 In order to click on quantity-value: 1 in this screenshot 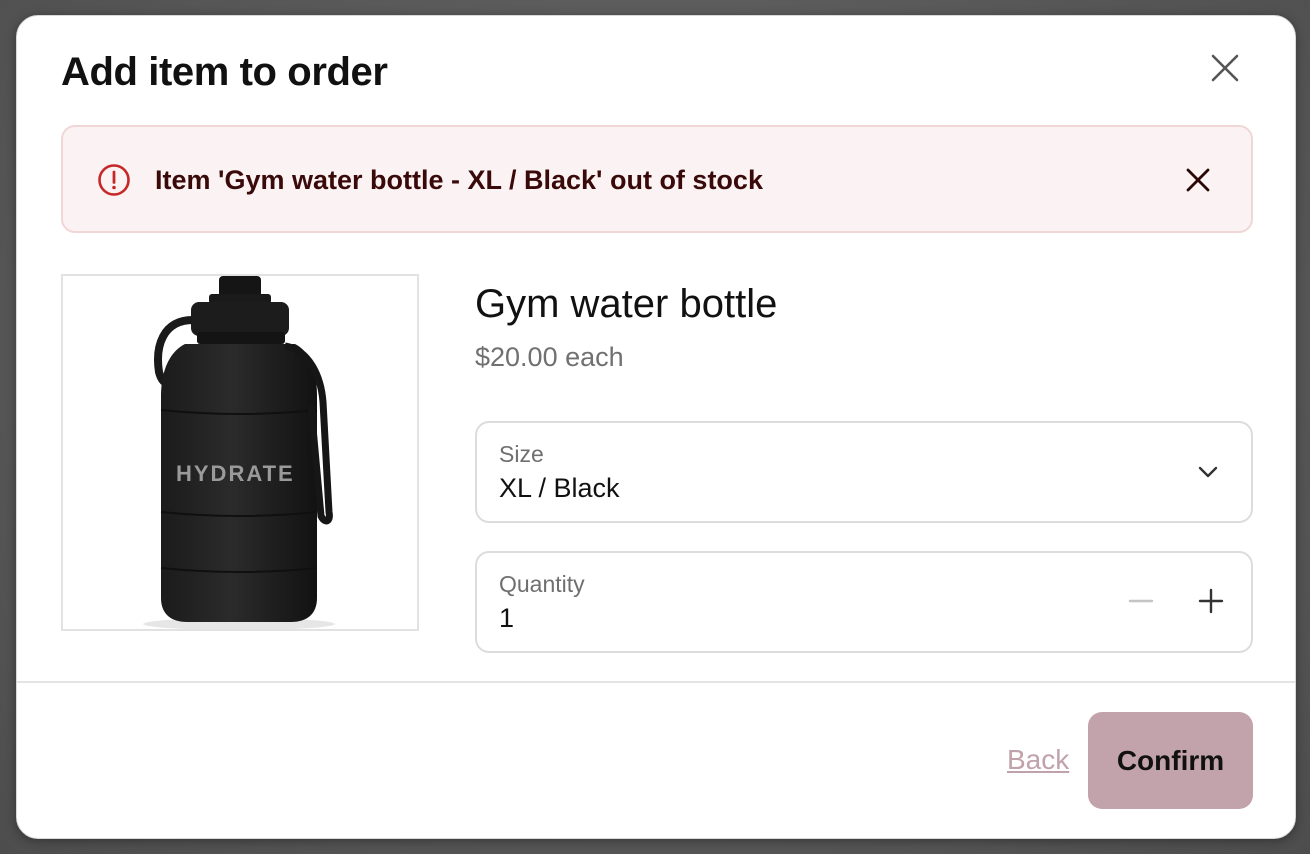, I will do `click(506, 618)`.